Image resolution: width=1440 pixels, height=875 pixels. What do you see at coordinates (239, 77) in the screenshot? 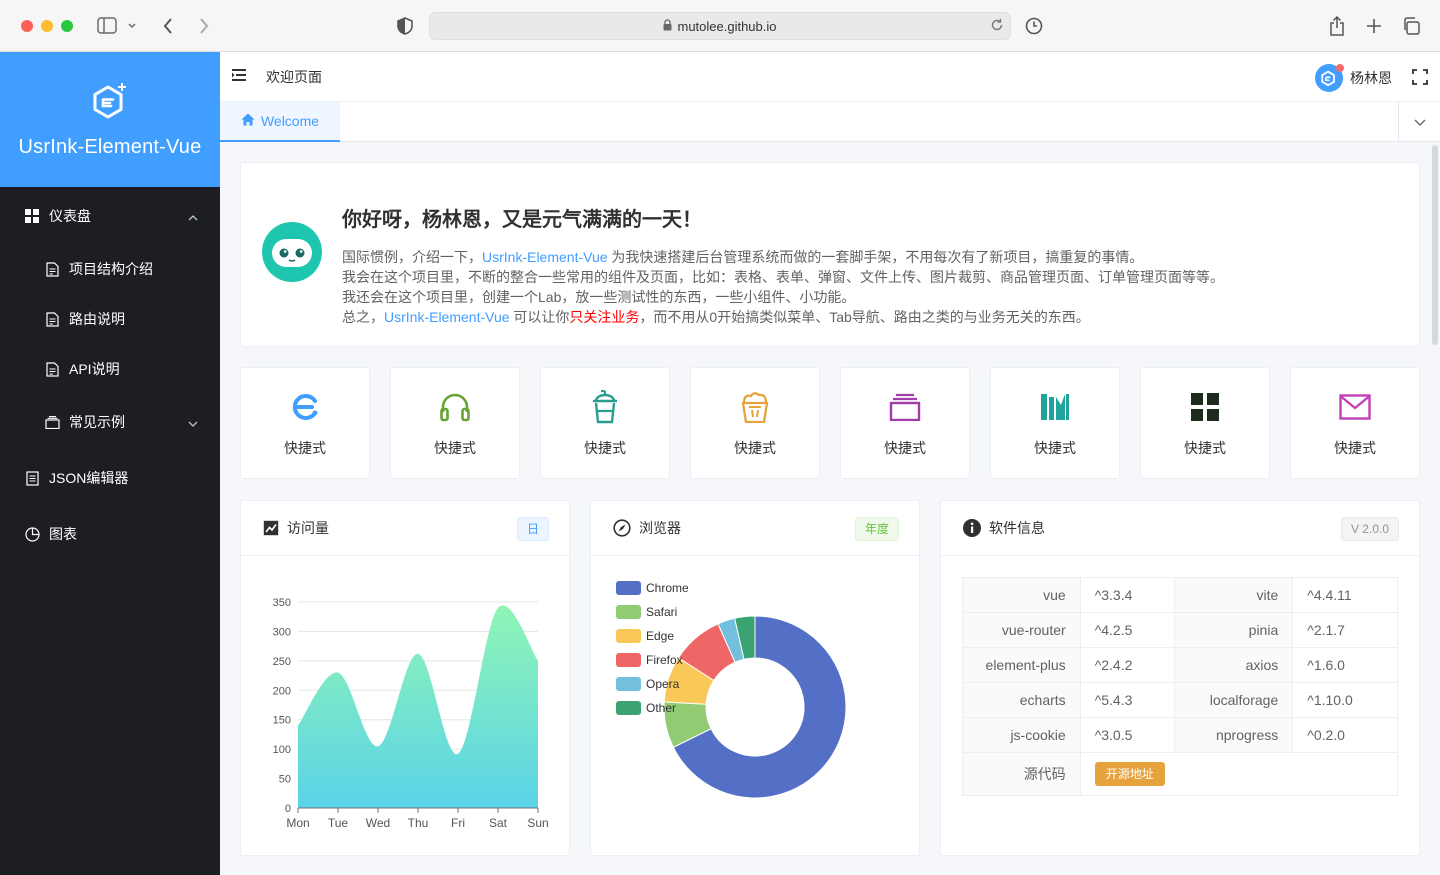
I see `menu-toggle-icon` at bounding box center [239, 77].